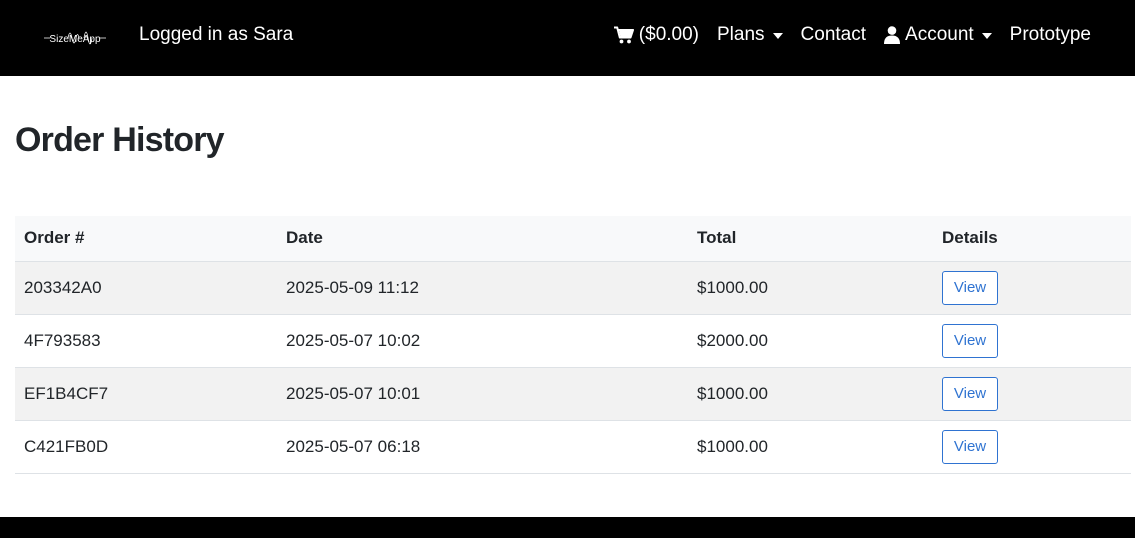 The image size is (1135, 538). I want to click on column-header-order: Order #, so click(146, 239).